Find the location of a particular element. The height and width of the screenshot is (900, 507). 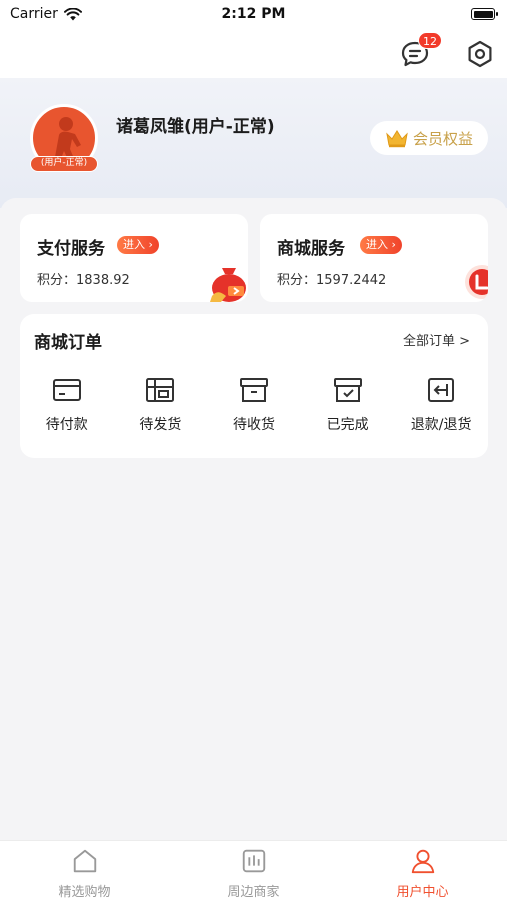

return-icon is located at coordinates (441, 390).